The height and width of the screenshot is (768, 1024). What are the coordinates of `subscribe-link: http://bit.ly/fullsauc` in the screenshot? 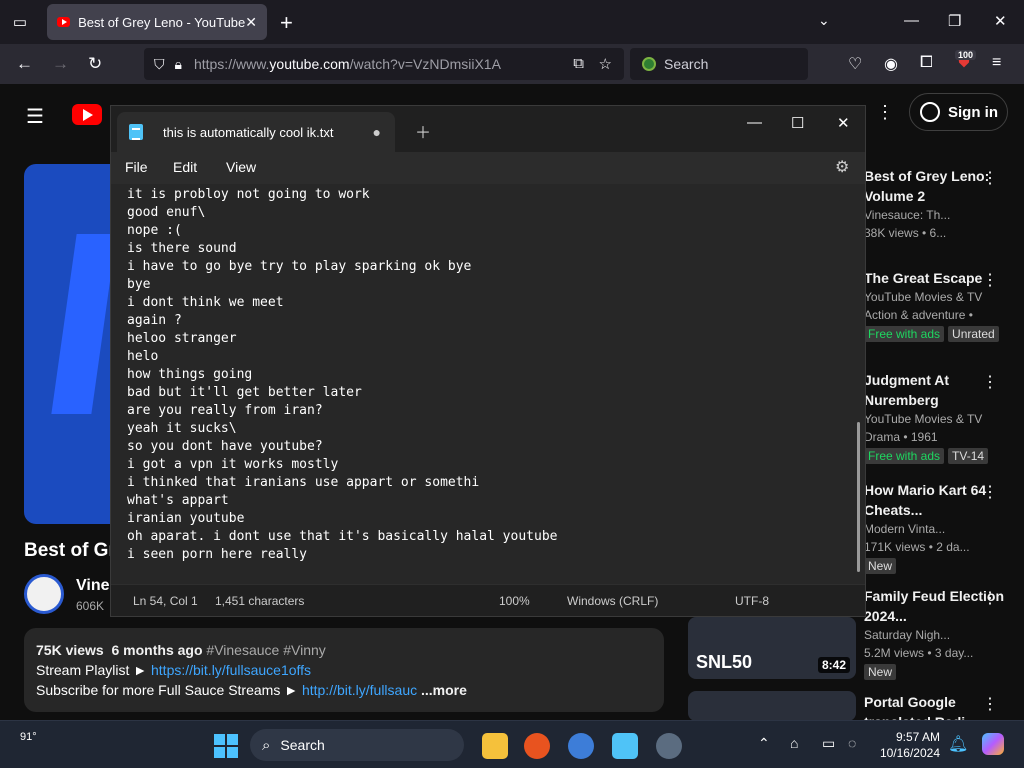 It's located at (359, 690).